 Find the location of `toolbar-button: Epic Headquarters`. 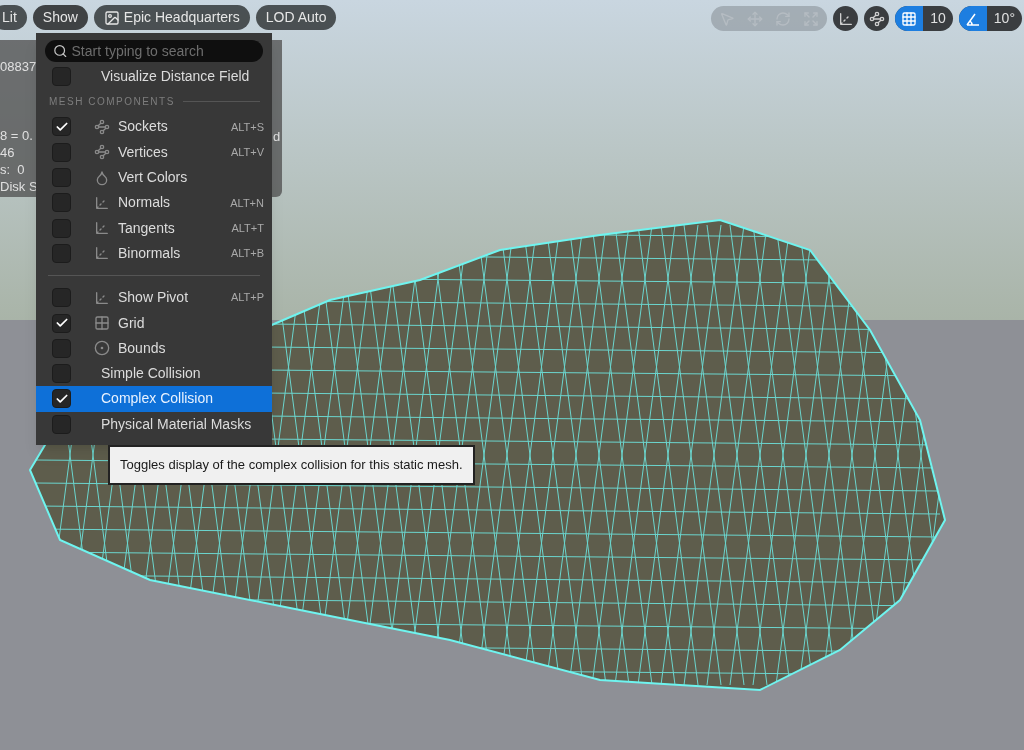

toolbar-button: Epic Headquarters is located at coordinates (171, 17).